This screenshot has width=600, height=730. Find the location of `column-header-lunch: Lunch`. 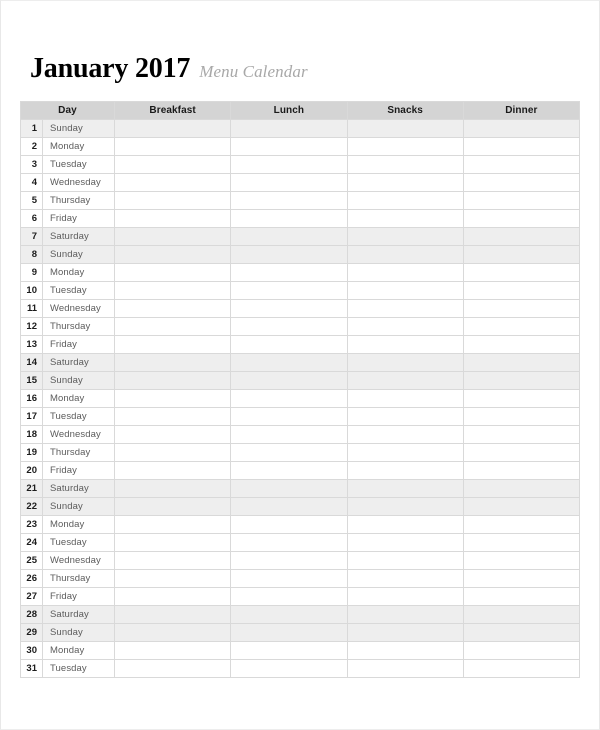

column-header-lunch: Lunch is located at coordinates (289, 110).